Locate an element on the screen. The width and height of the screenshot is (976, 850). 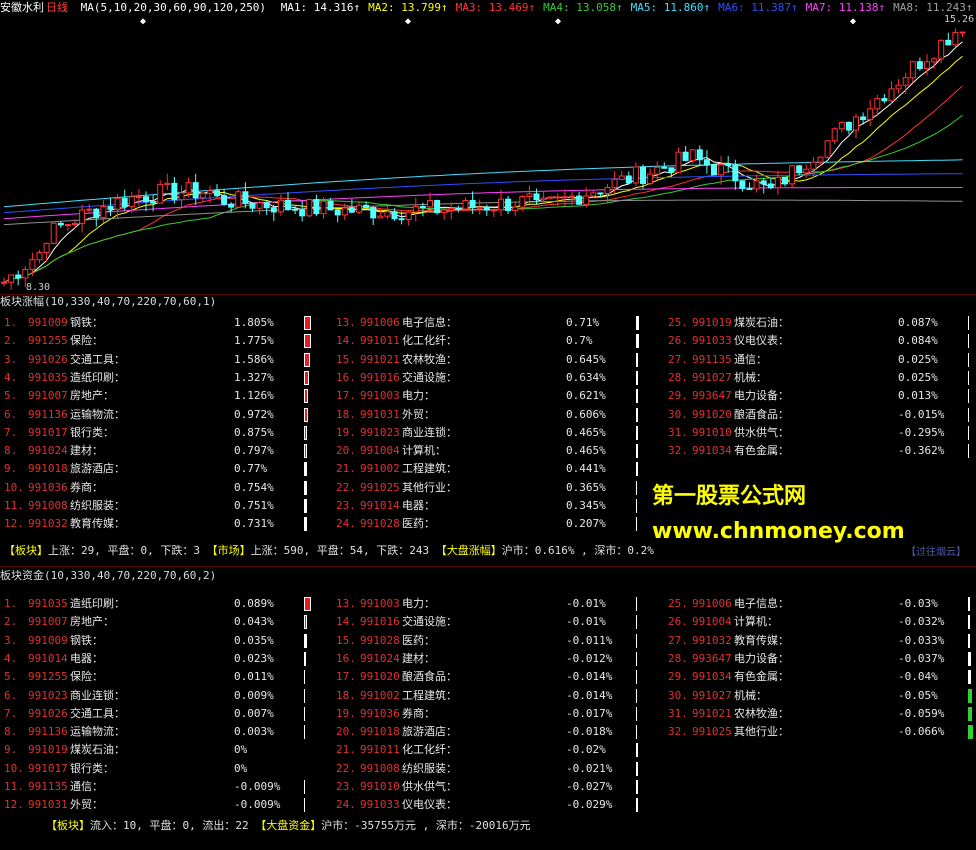
list-item: 32. 991025 其他行业： -0.066% is located at coordinates (822, 732).